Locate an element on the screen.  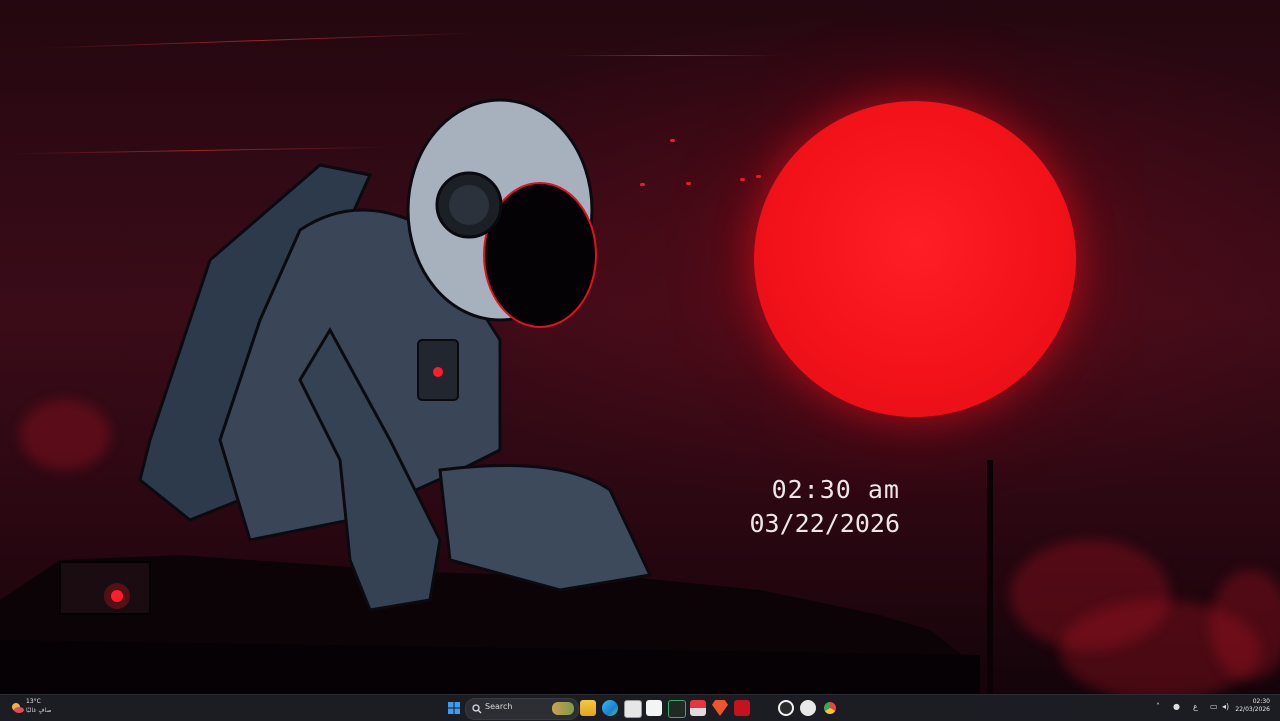
media-app-icon is located at coordinates (698, 708).